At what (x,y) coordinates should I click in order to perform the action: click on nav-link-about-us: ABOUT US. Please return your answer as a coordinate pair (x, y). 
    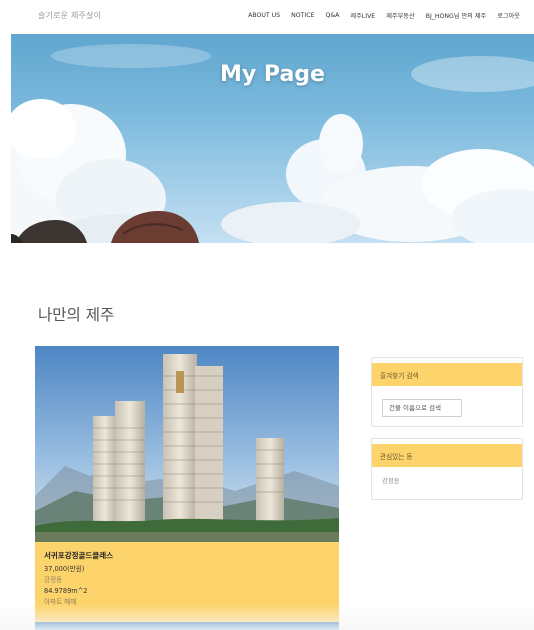
    Looking at the image, I should click on (264, 15).